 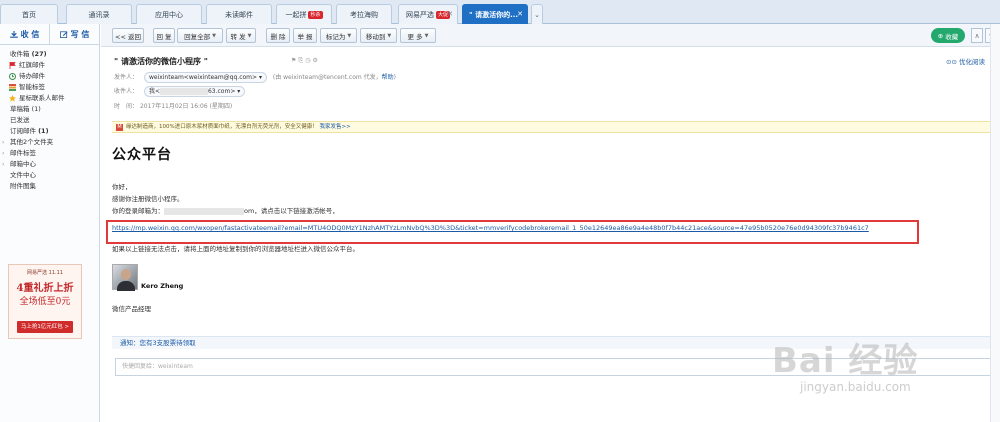 I want to click on sidebar-item-drafts: 草稿箱 (1), so click(x=49, y=109).